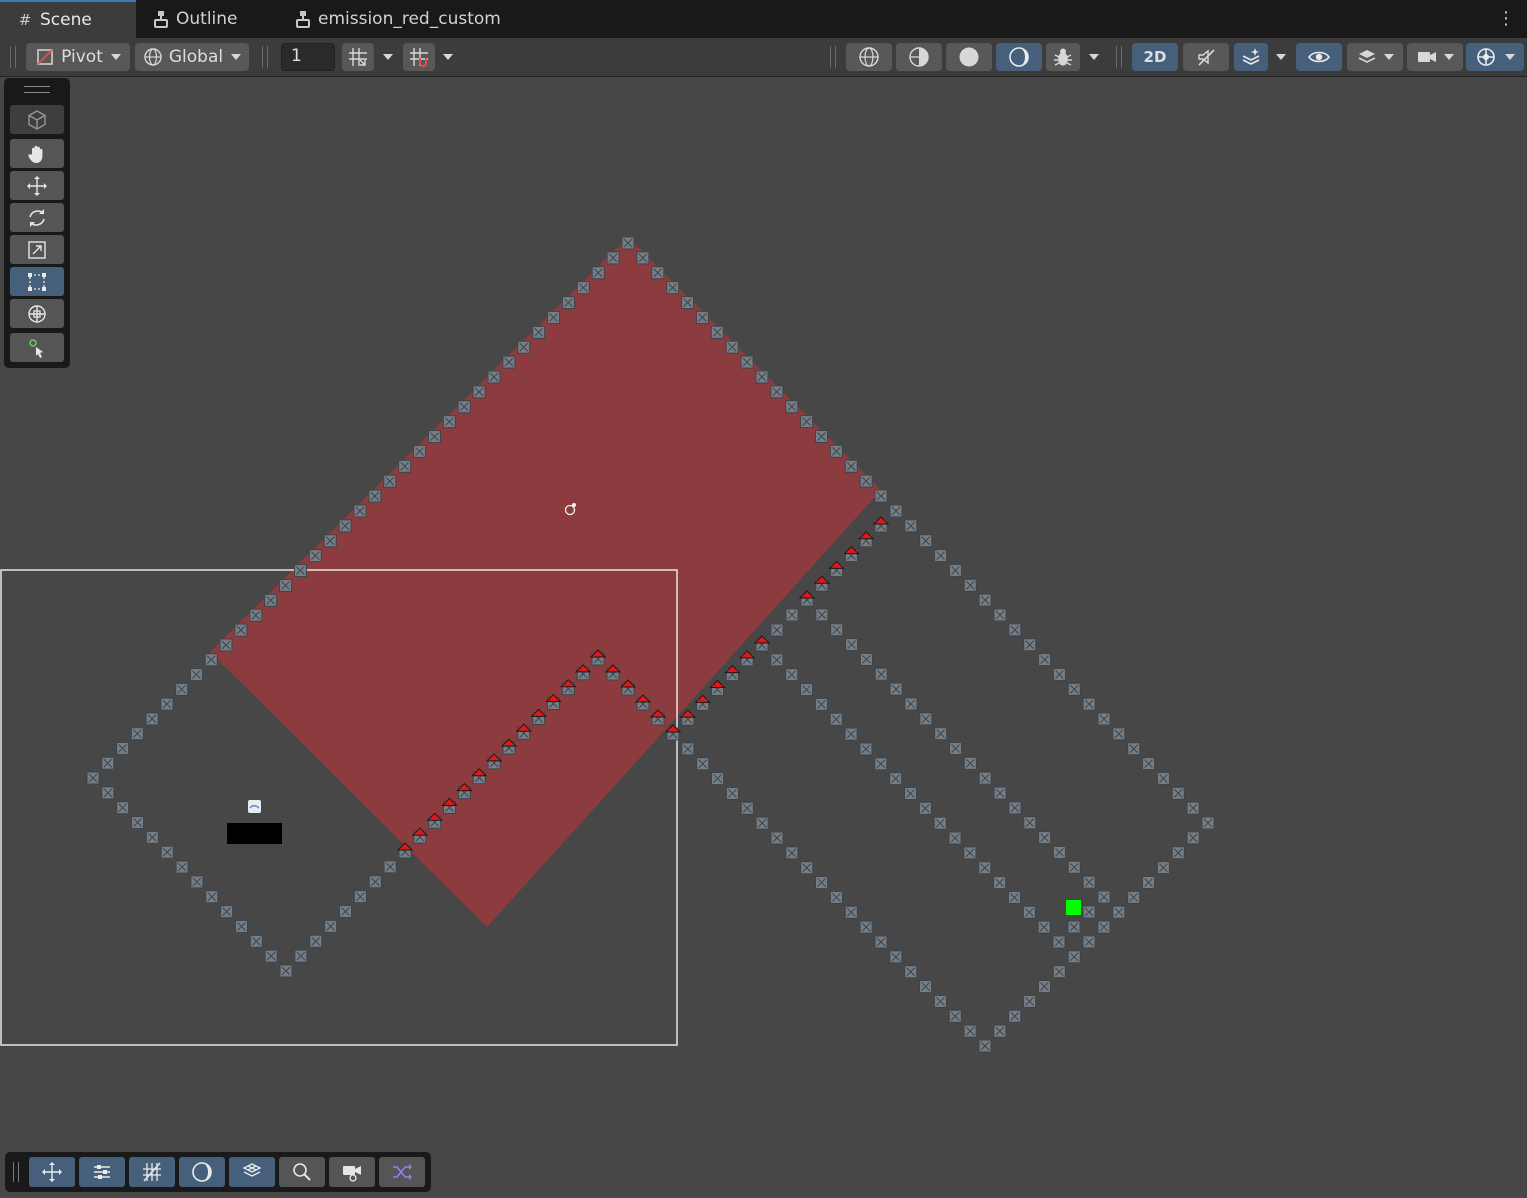  What do you see at coordinates (1063, 57) in the screenshot?
I see `debug-draw-button` at bounding box center [1063, 57].